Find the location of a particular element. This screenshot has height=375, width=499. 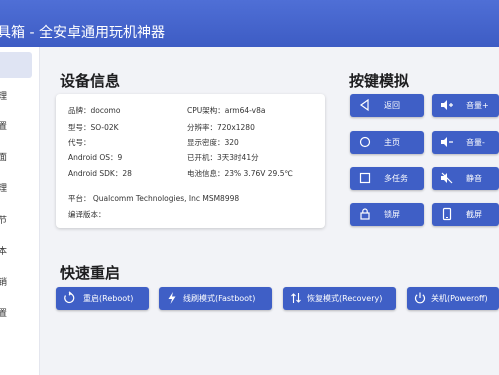

home-button: 主页 is located at coordinates (387, 142).